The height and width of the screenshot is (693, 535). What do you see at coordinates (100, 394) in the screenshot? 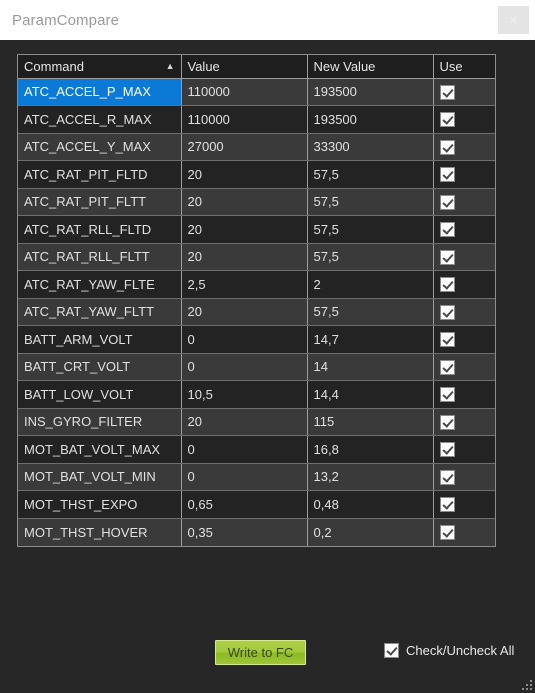
I see `cell-command: BATT_LOW_VOLT` at bounding box center [100, 394].